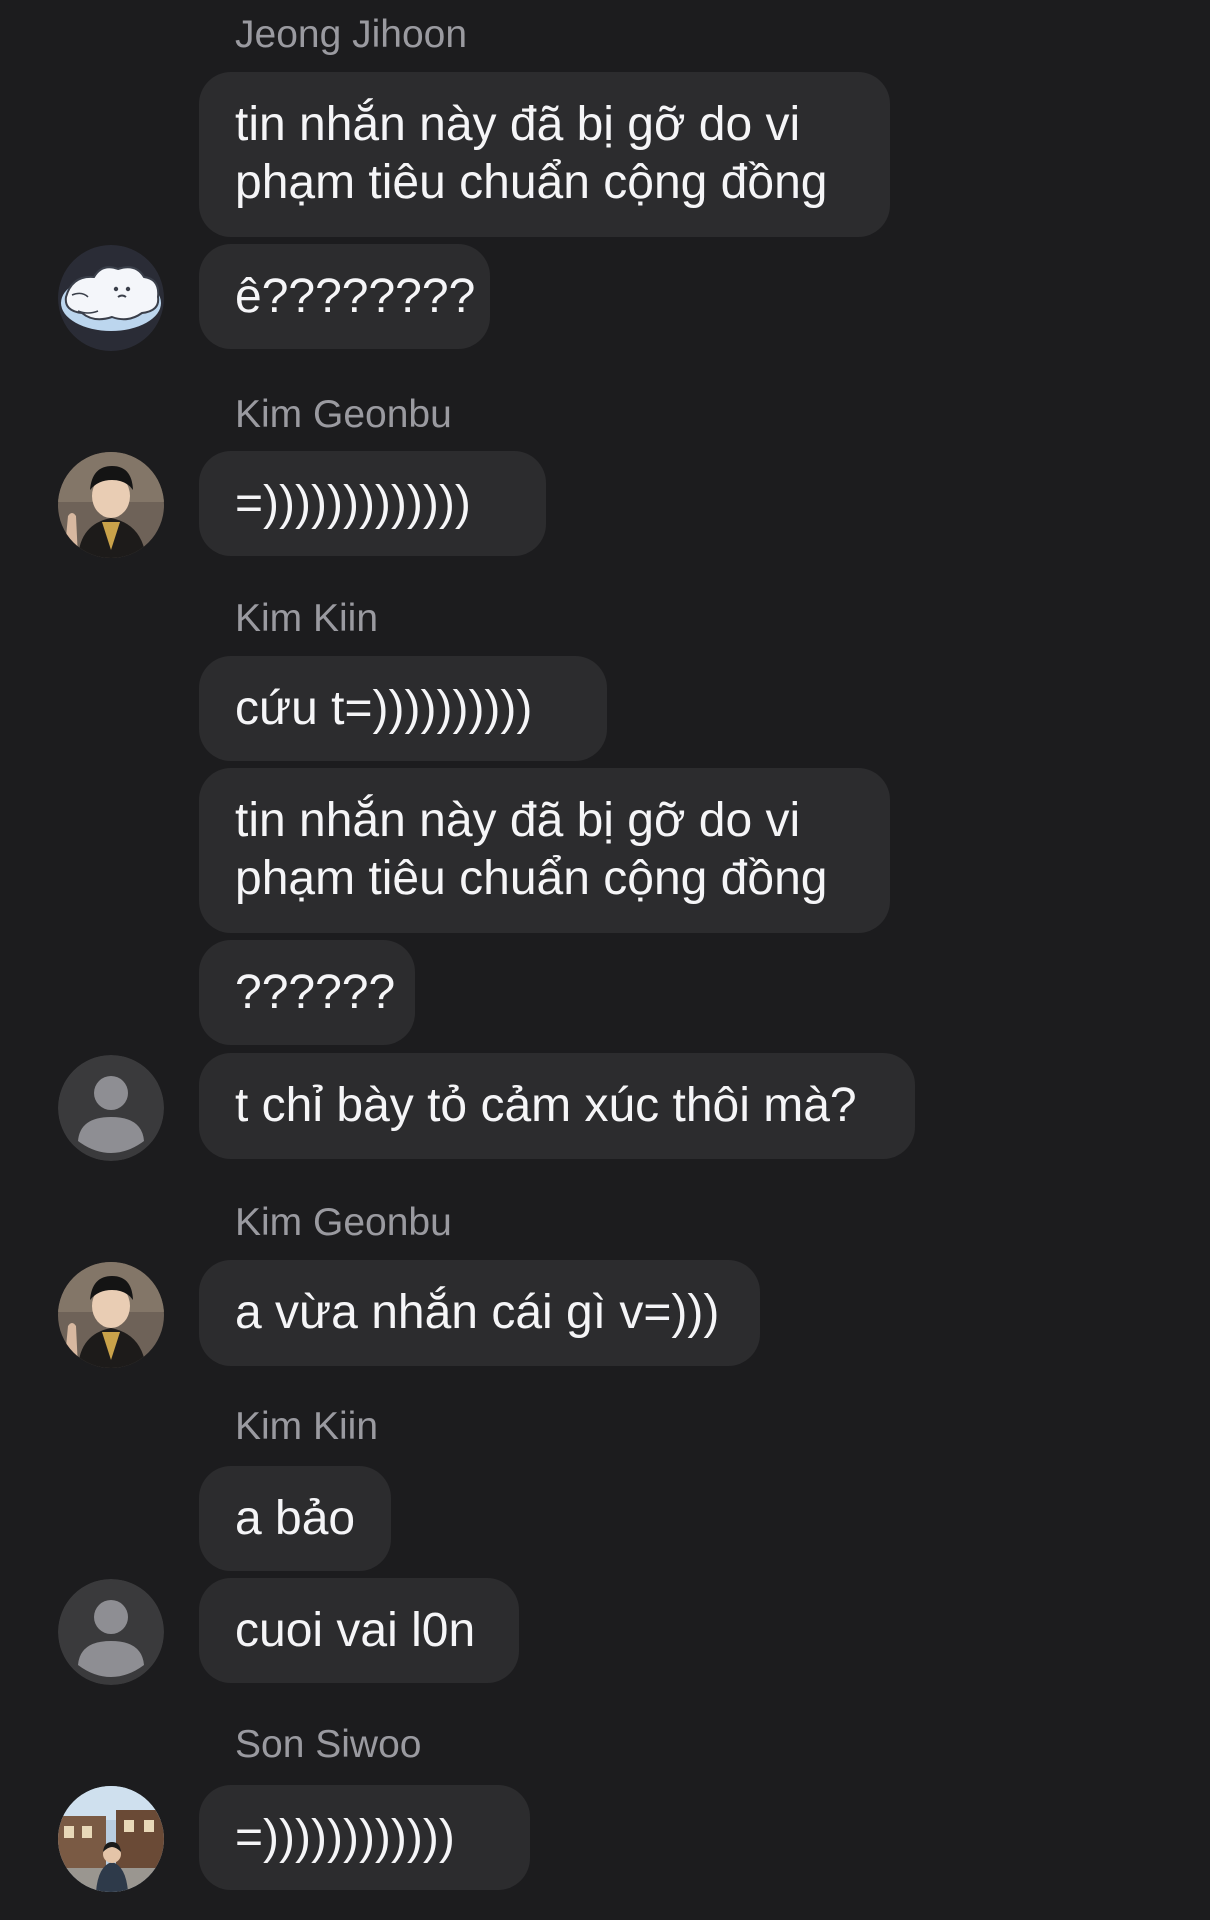 This screenshot has height=1920, width=1210. I want to click on sender-name-son-siwoo: Son Siwoo, so click(328, 1744).